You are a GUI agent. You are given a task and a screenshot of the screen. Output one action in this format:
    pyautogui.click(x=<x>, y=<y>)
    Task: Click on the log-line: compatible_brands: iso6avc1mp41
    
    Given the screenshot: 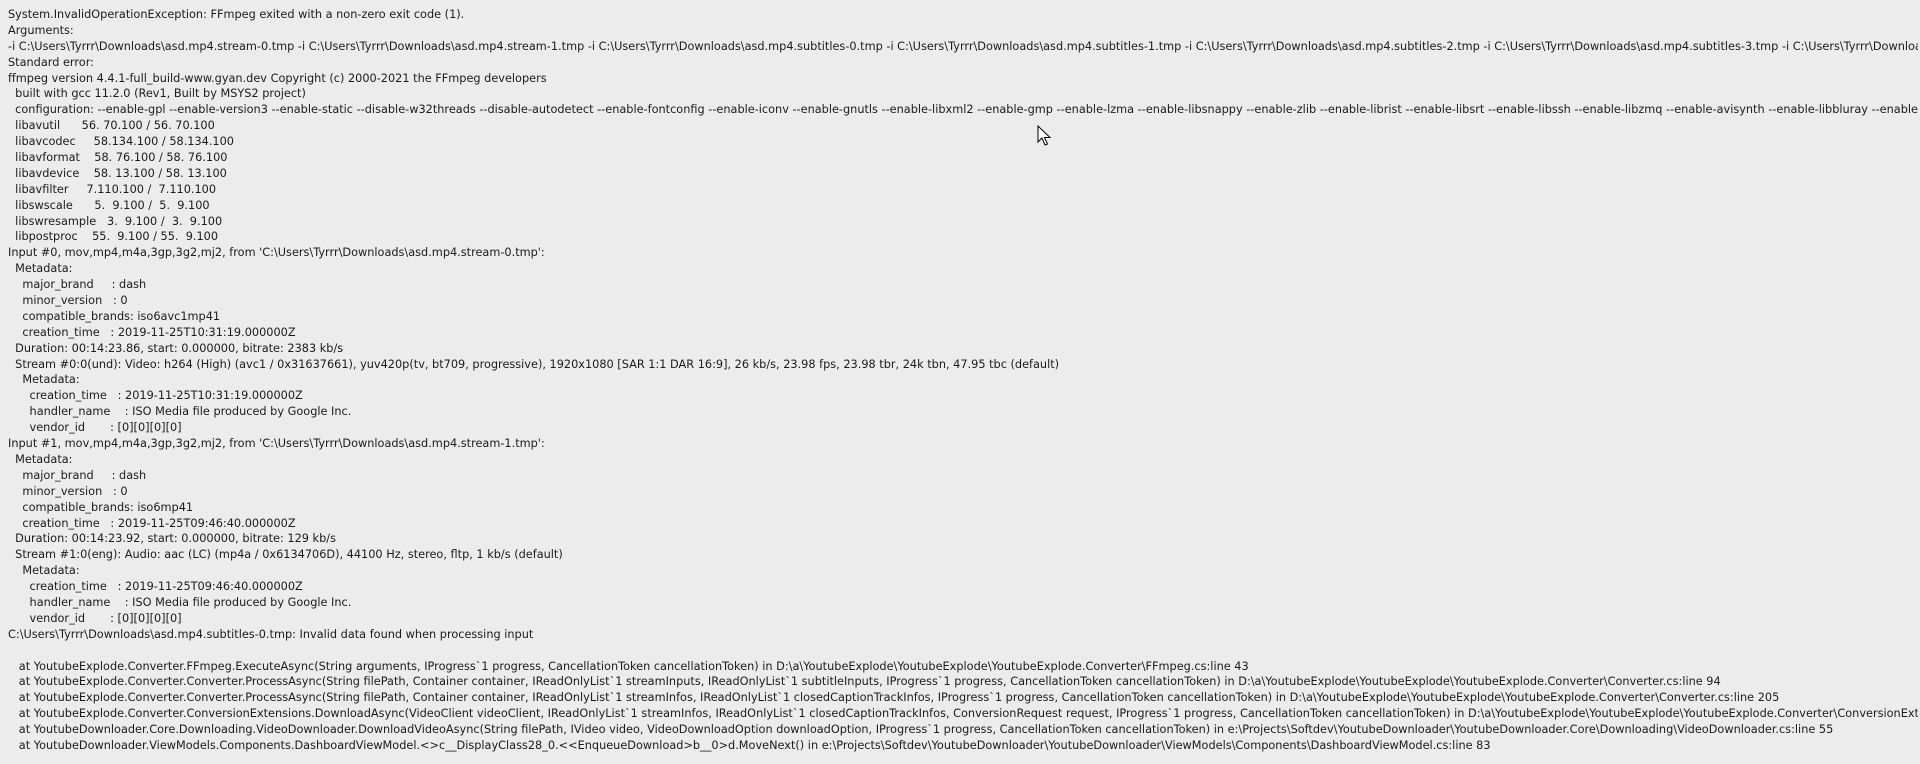 What is the action you would take?
    pyautogui.click(x=114, y=316)
    